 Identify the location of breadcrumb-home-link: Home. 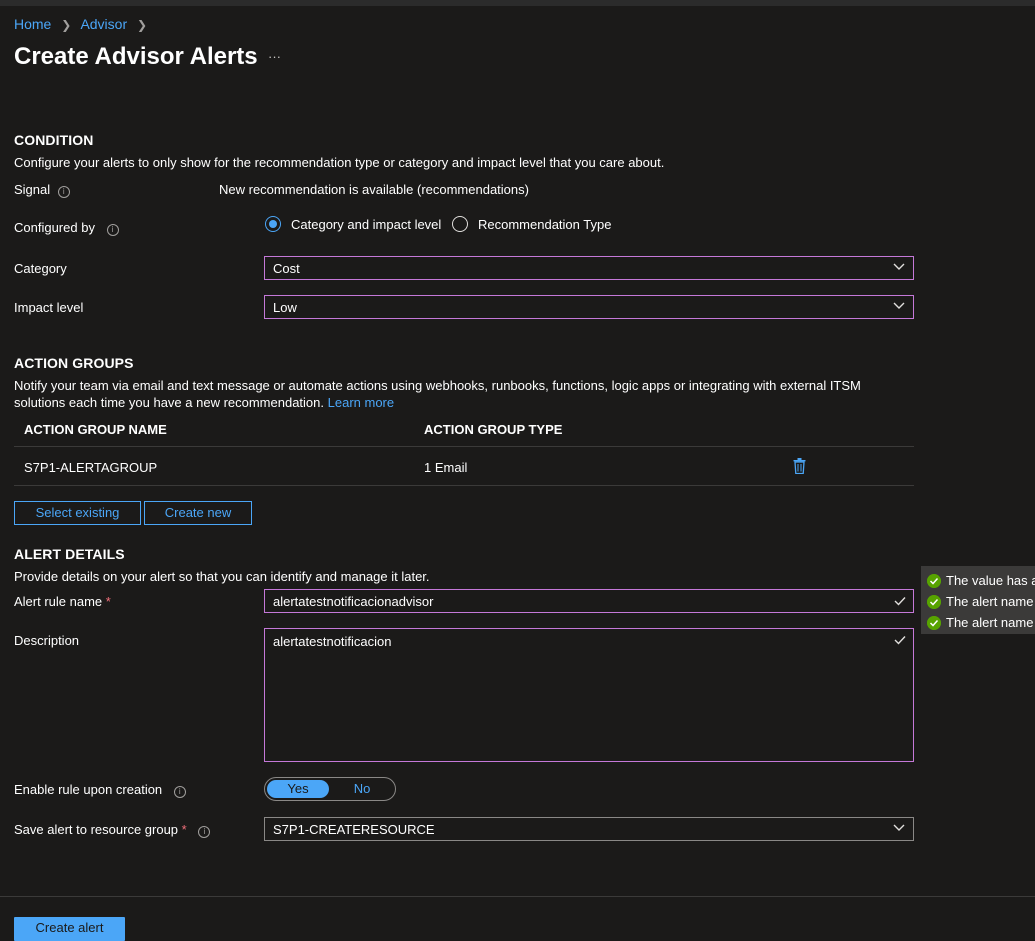
(32, 24).